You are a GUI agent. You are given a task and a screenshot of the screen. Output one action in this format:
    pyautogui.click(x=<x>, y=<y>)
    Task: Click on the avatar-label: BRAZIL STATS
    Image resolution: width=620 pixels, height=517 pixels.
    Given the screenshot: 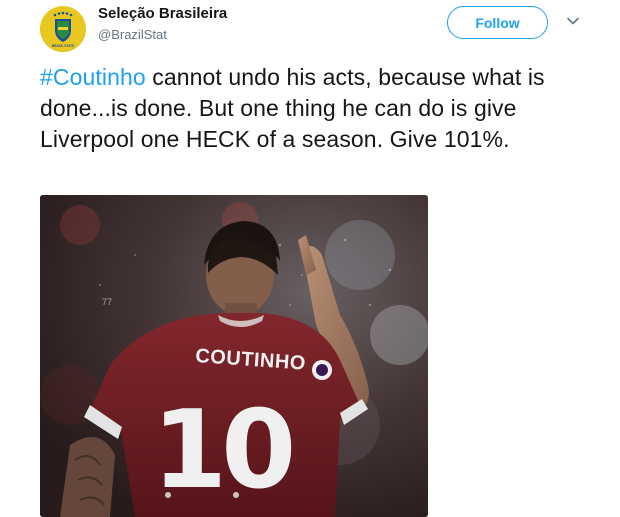 What is the action you would take?
    pyautogui.click(x=63, y=46)
    